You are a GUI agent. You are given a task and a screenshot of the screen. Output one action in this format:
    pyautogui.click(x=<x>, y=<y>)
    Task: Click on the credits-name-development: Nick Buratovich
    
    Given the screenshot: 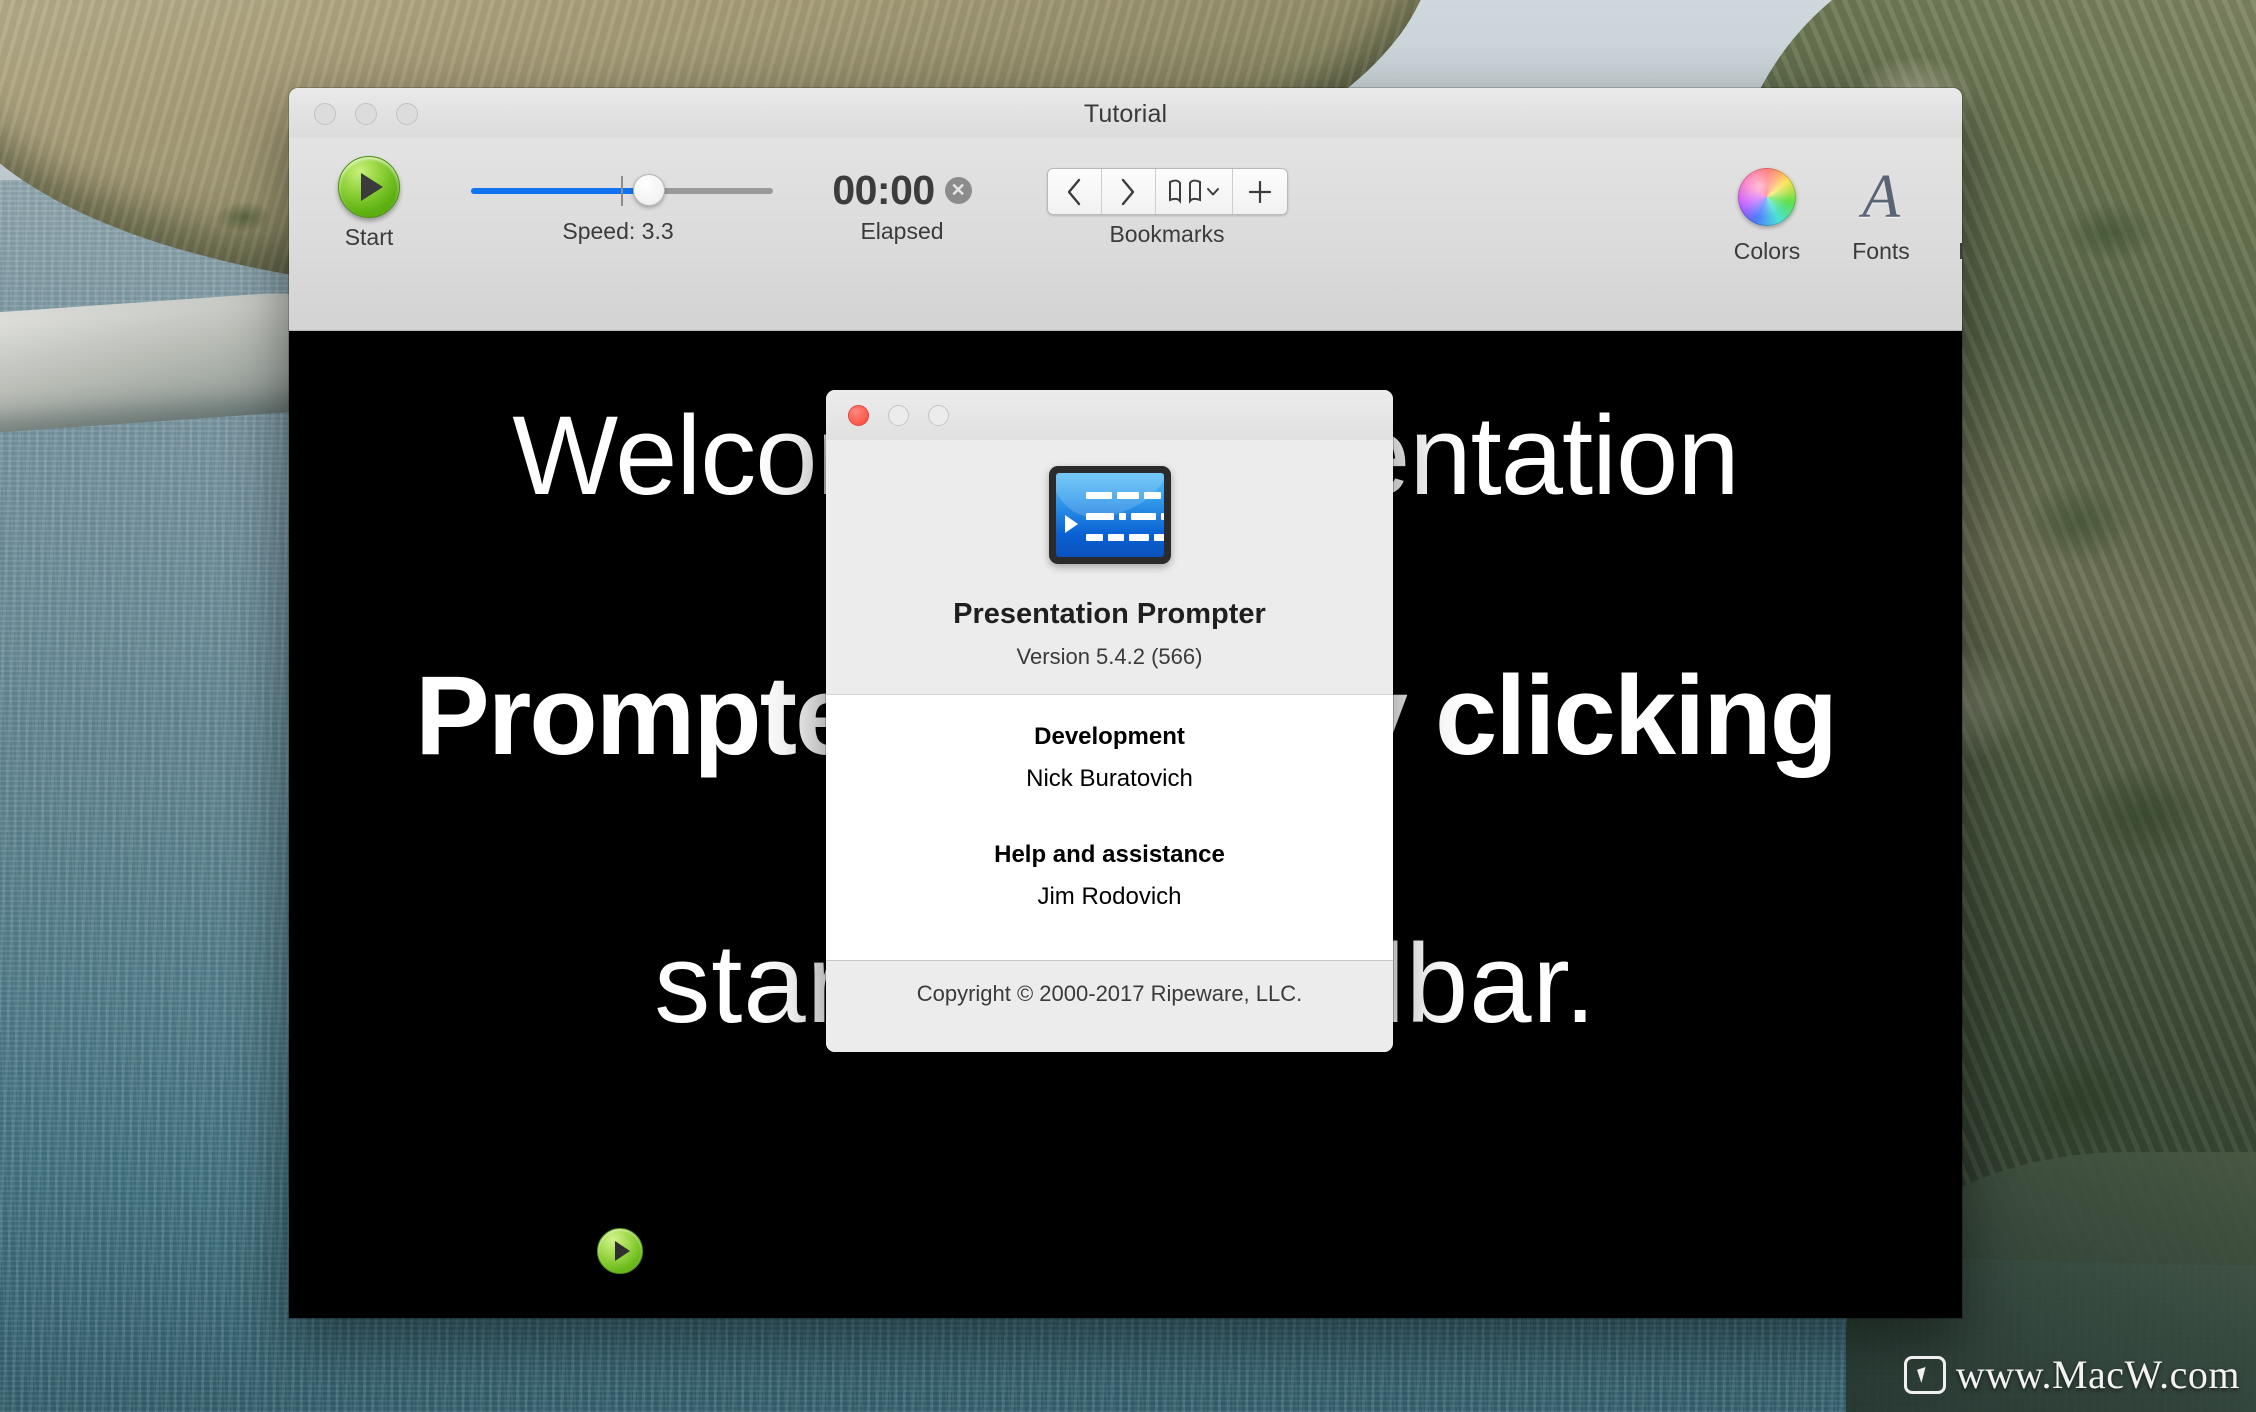 What is the action you would take?
    pyautogui.click(x=1109, y=778)
    